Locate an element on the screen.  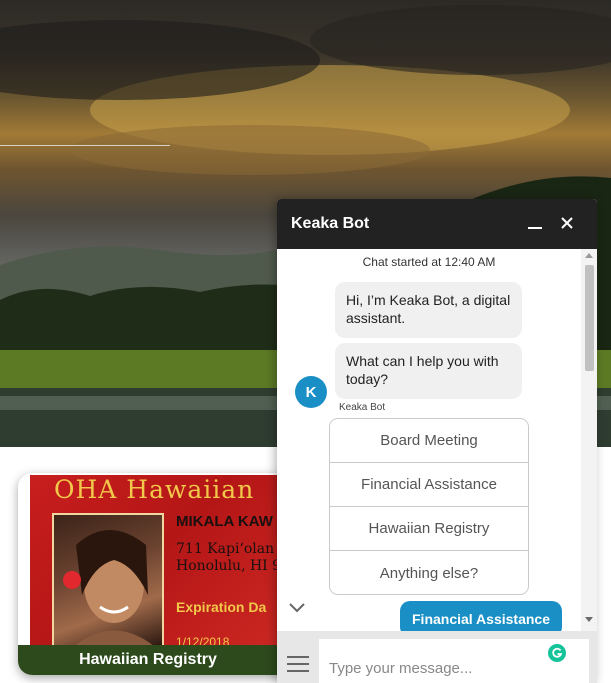
option-hawaiian-registry: Hawaiian Registry is located at coordinates (429, 529).